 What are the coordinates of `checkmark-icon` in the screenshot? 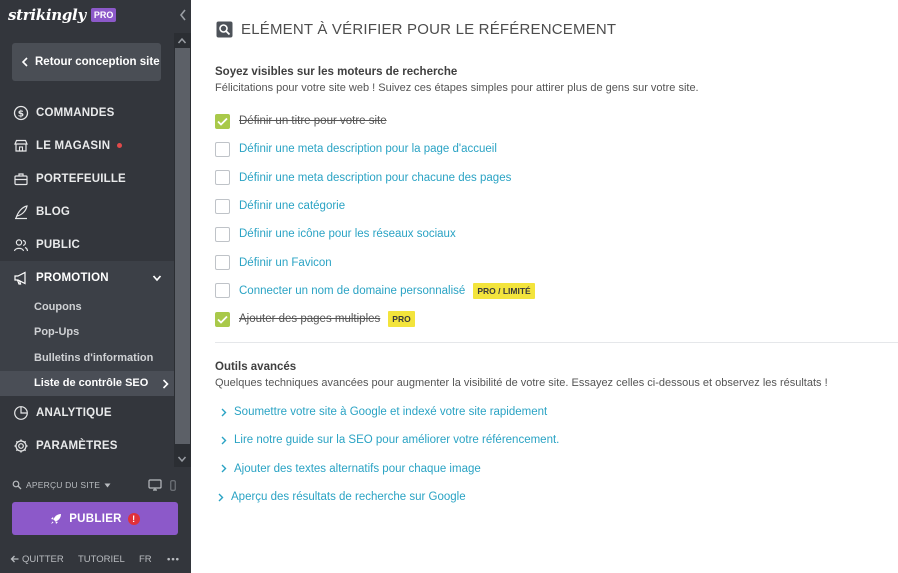 It's located at (222, 319).